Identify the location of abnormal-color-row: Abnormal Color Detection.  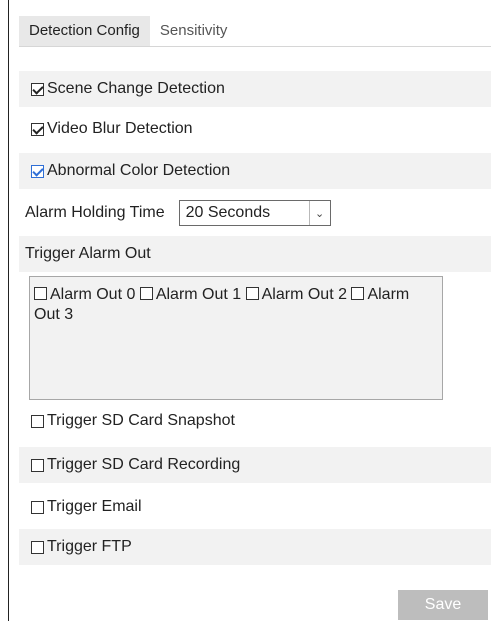
(255, 171).